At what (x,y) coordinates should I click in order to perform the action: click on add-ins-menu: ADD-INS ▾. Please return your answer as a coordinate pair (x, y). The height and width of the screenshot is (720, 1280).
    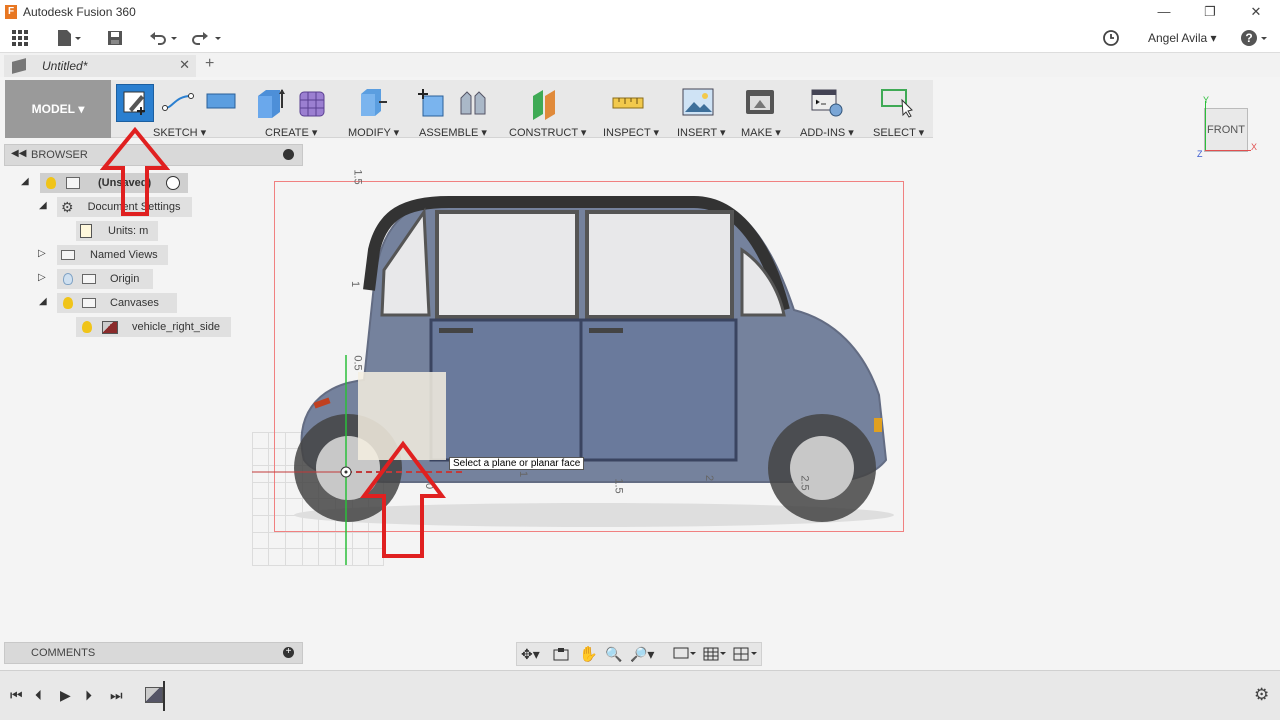
    Looking at the image, I should click on (827, 132).